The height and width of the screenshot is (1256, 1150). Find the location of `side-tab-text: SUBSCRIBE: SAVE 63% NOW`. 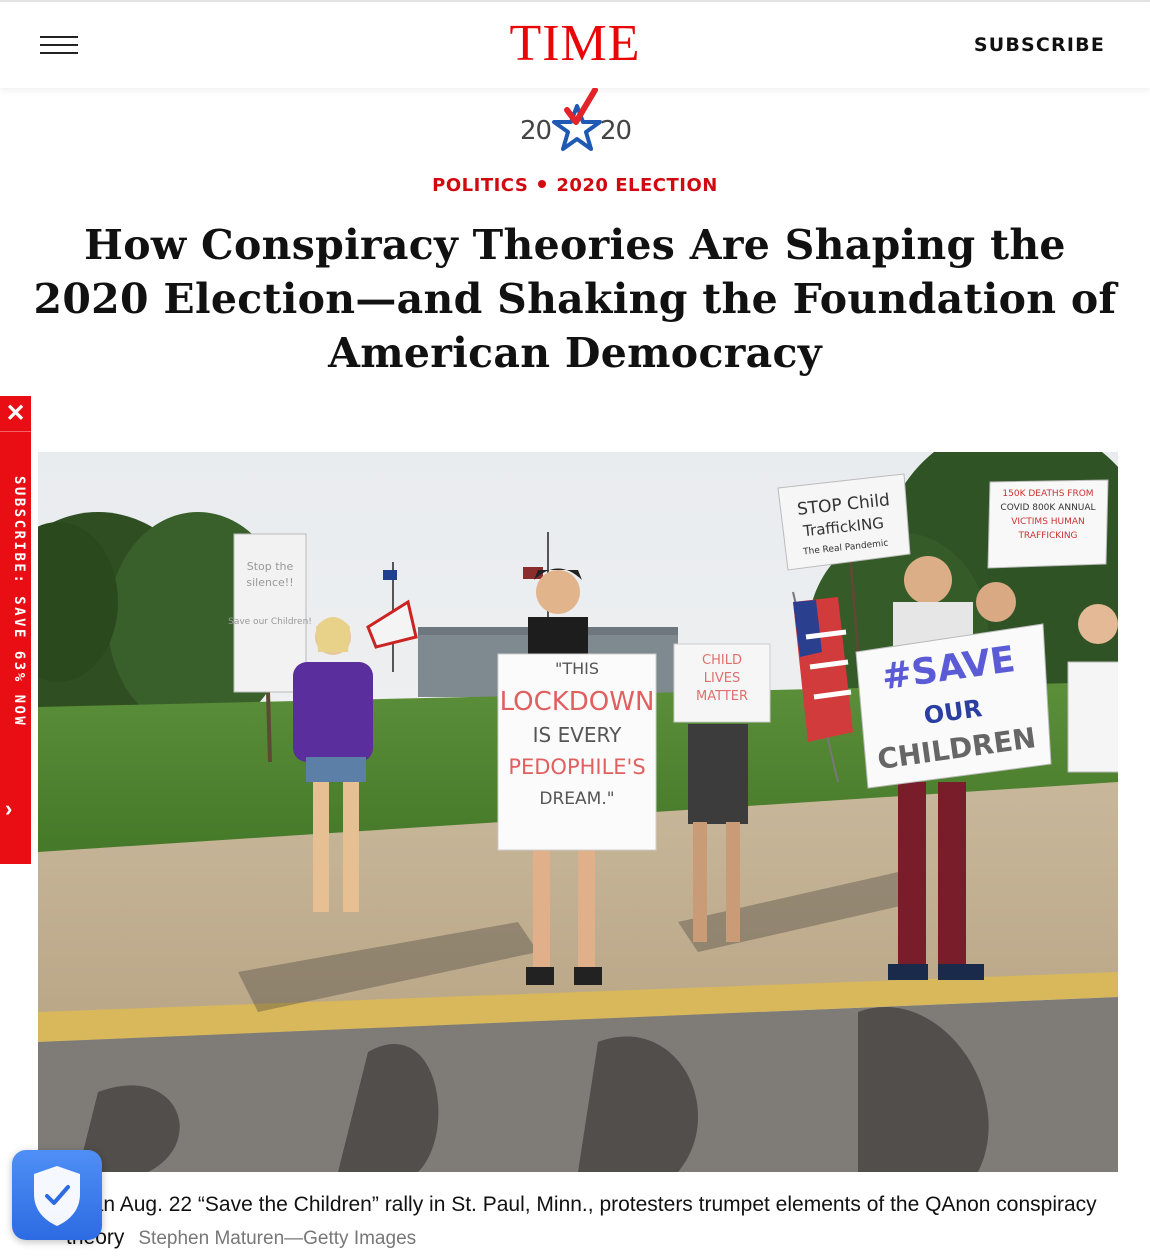

side-tab-text: SUBSCRIBE: SAVE 63% NOW is located at coordinates (19, 631).